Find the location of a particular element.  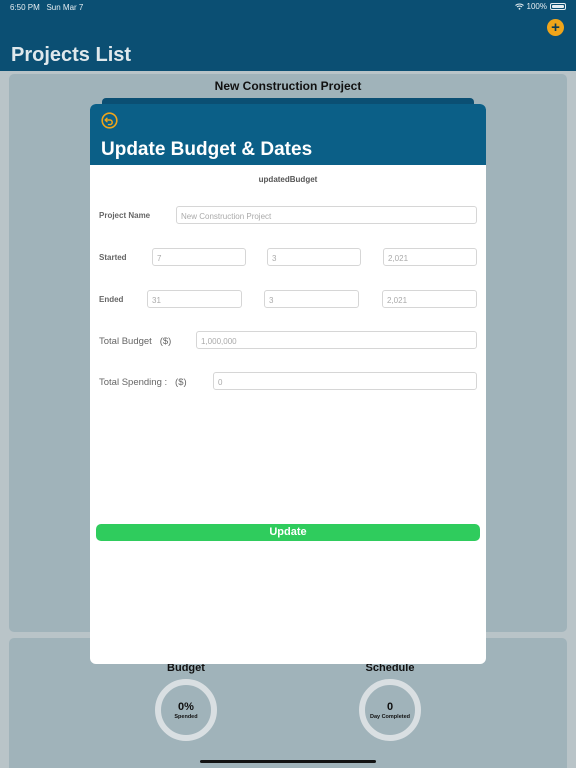

started-year-input: 2,021 is located at coordinates (430, 257).